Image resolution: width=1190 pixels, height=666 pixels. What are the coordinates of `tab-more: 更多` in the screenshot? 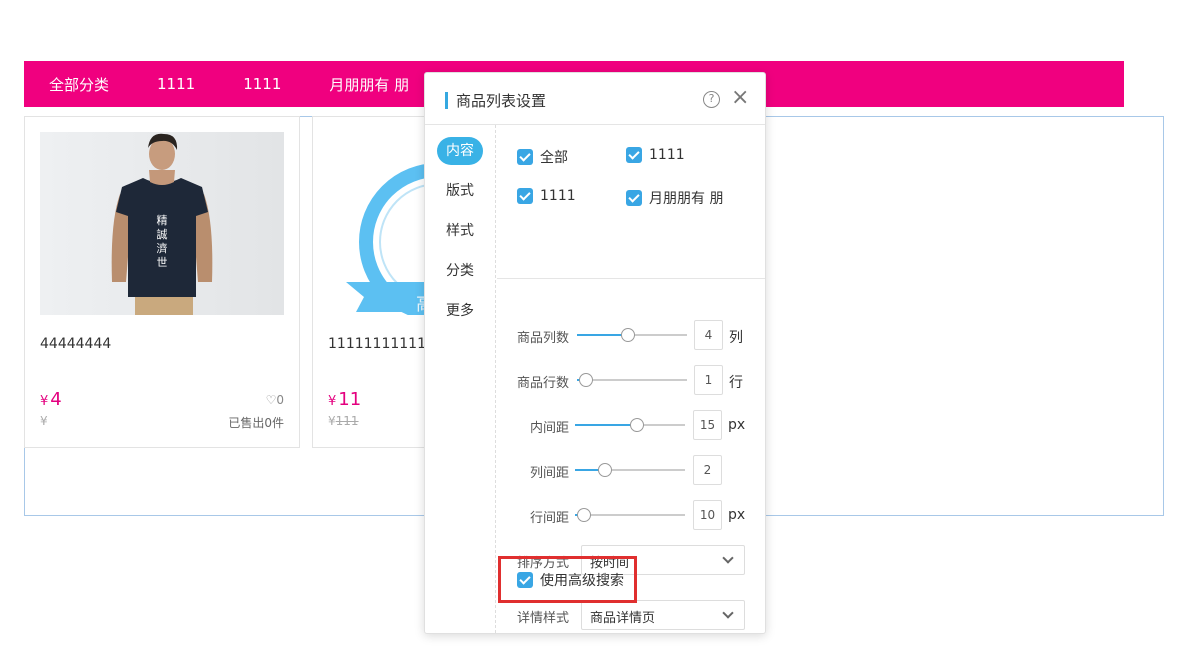 It's located at (460, 311).